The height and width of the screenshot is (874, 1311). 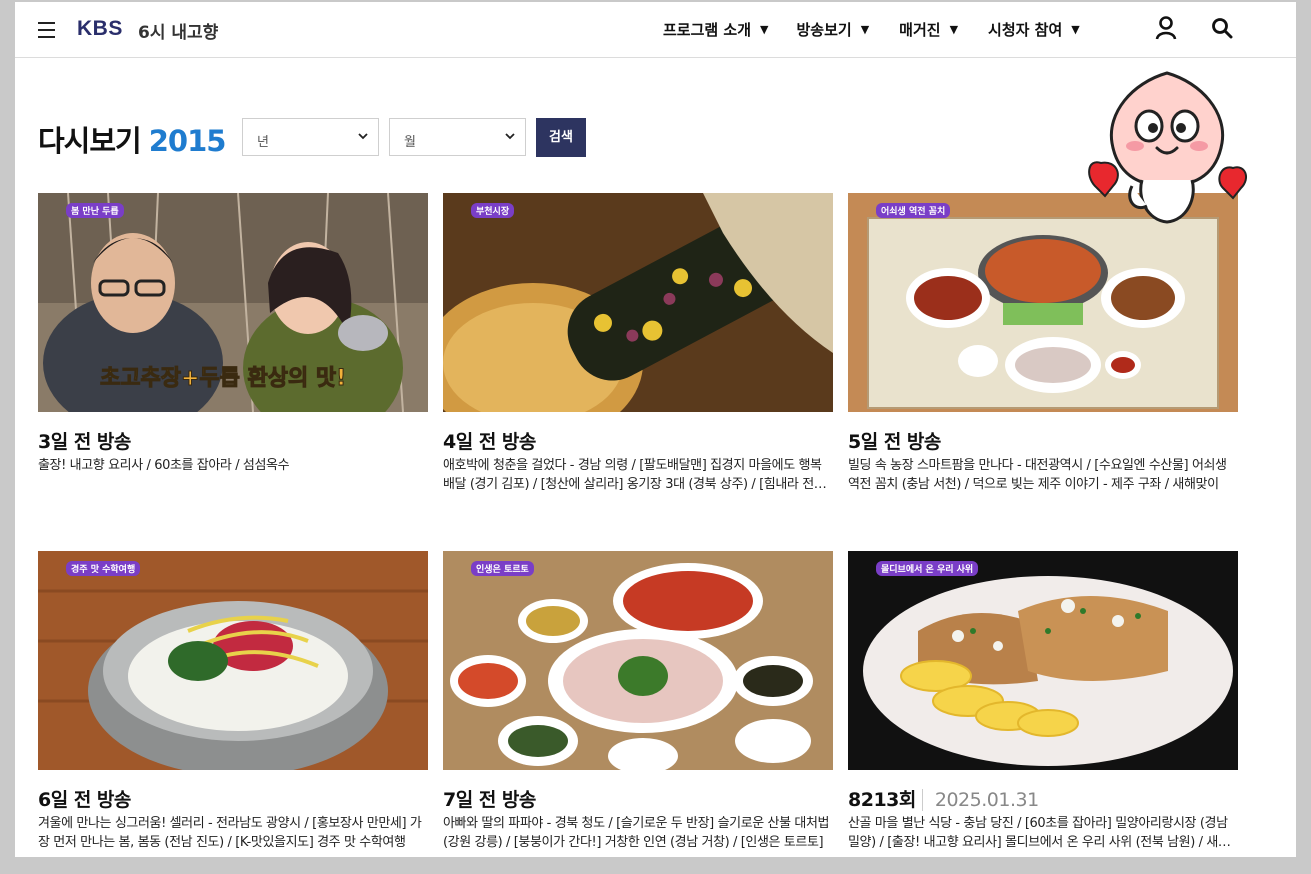 I want to click on search-button: 검색, so click(x=561, y=137).